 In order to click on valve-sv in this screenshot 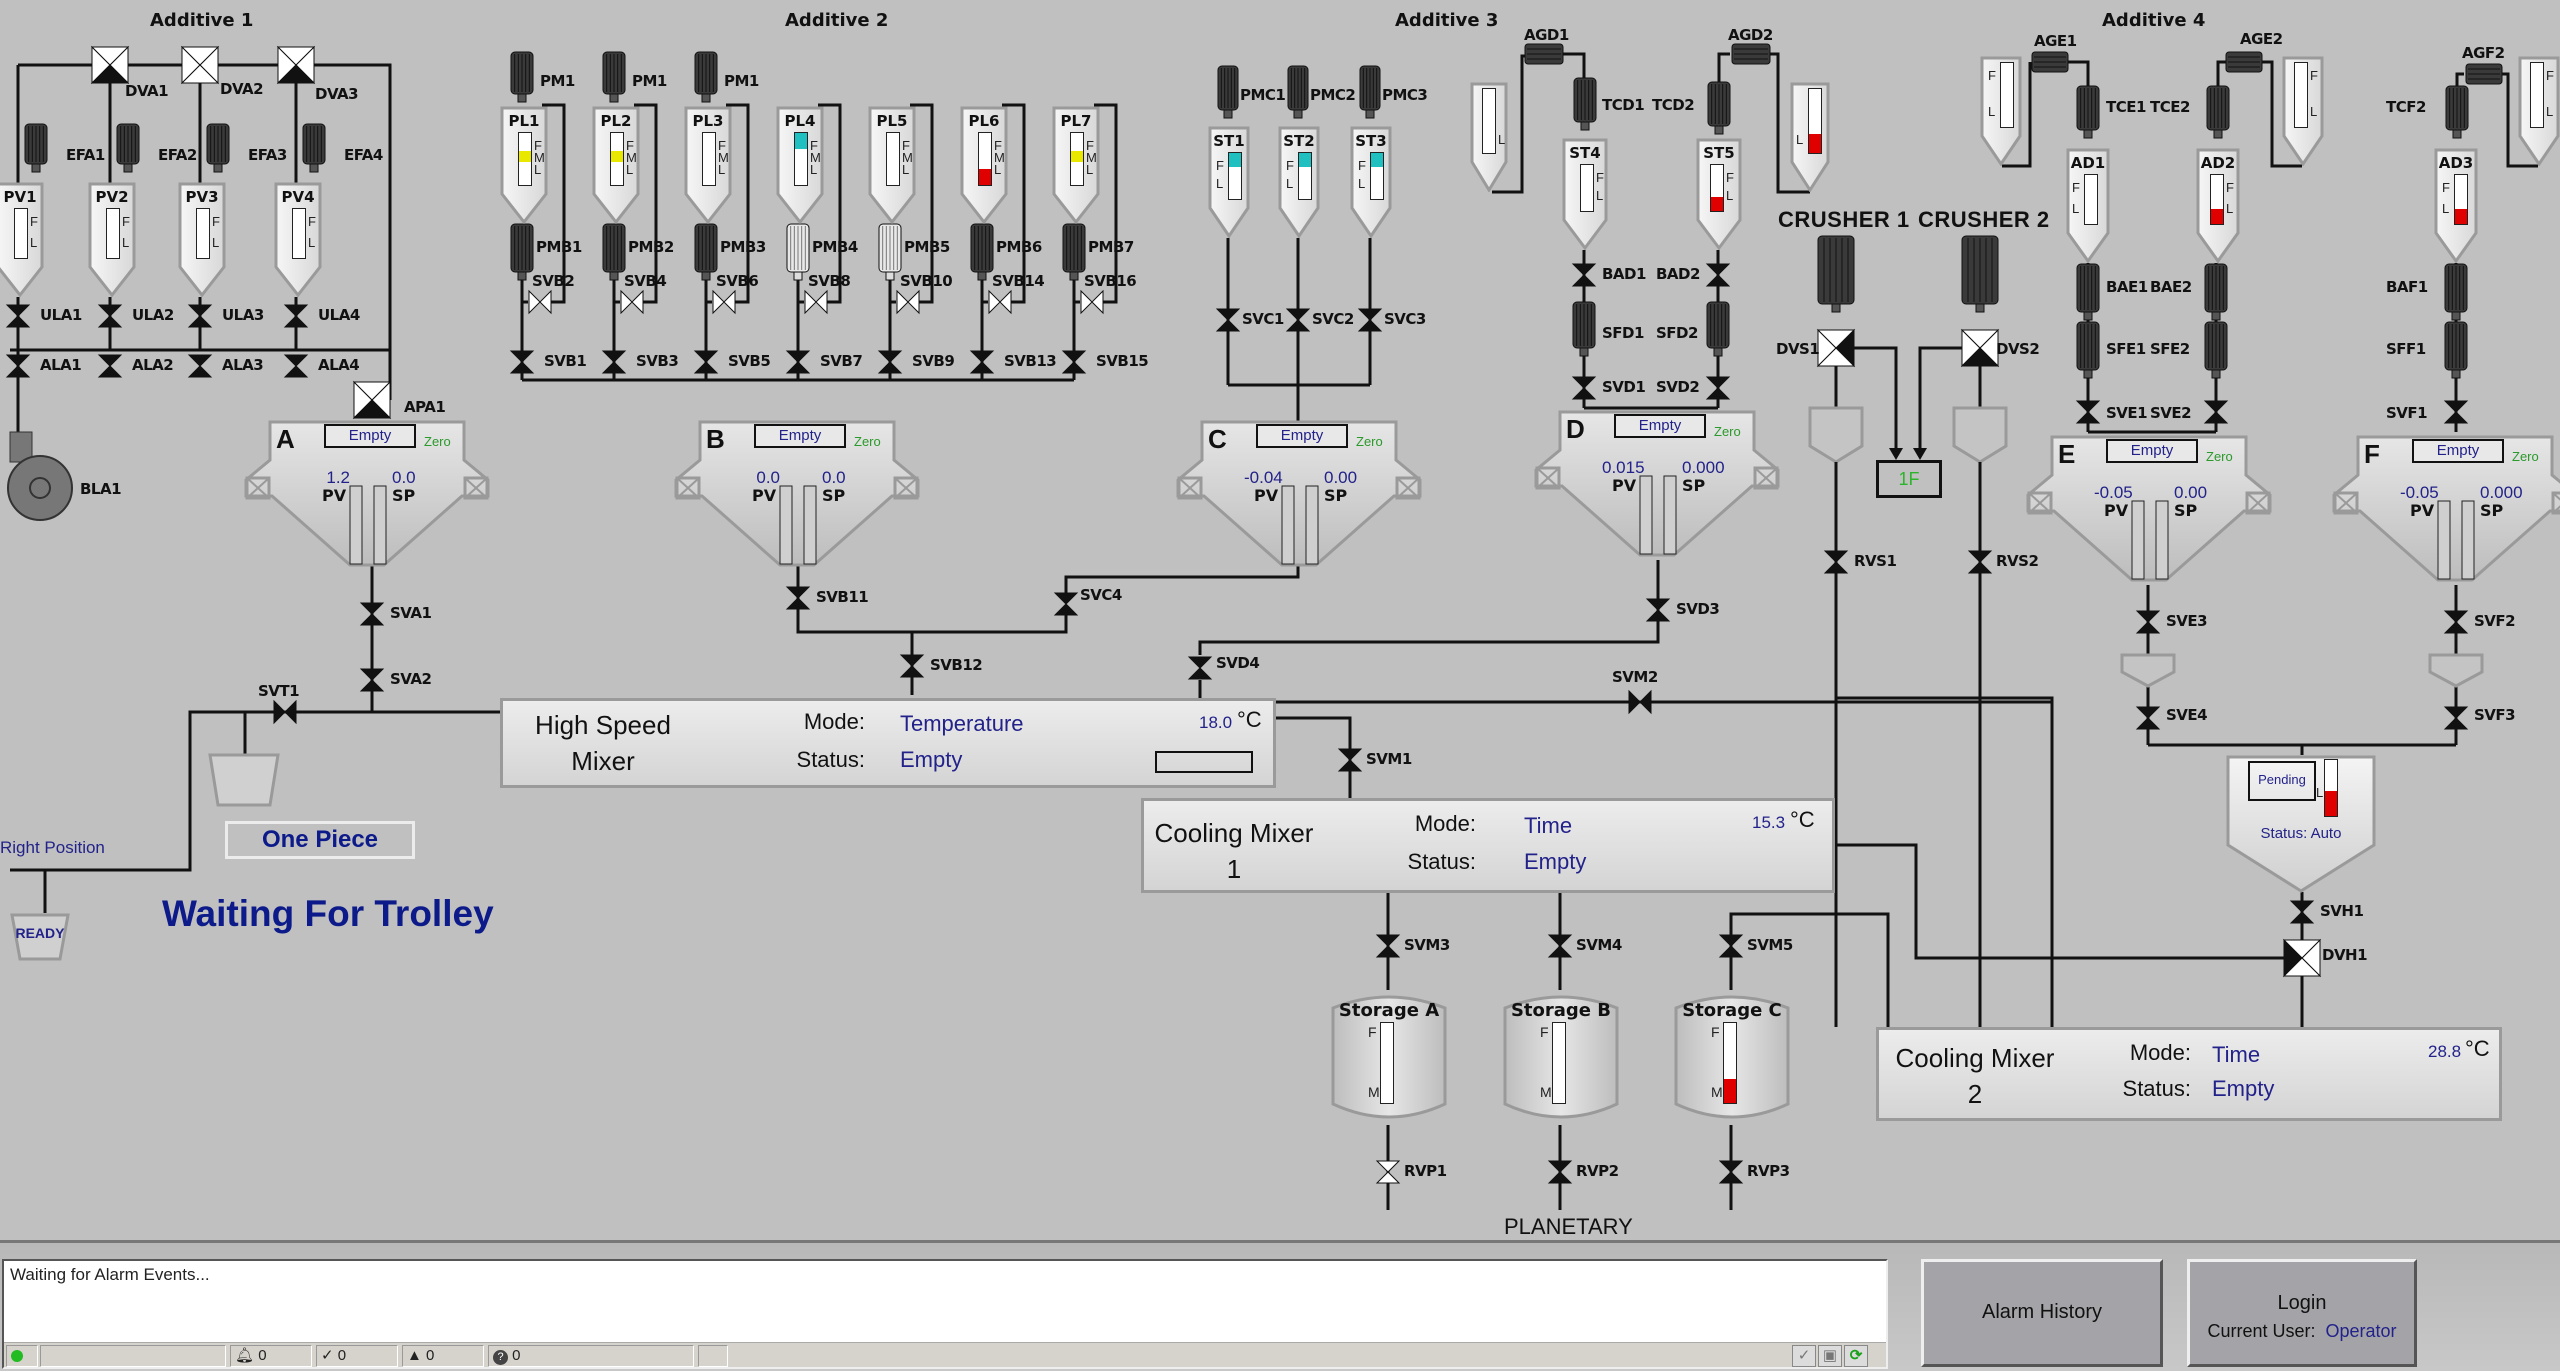, I will do `click(2216, 412)`.